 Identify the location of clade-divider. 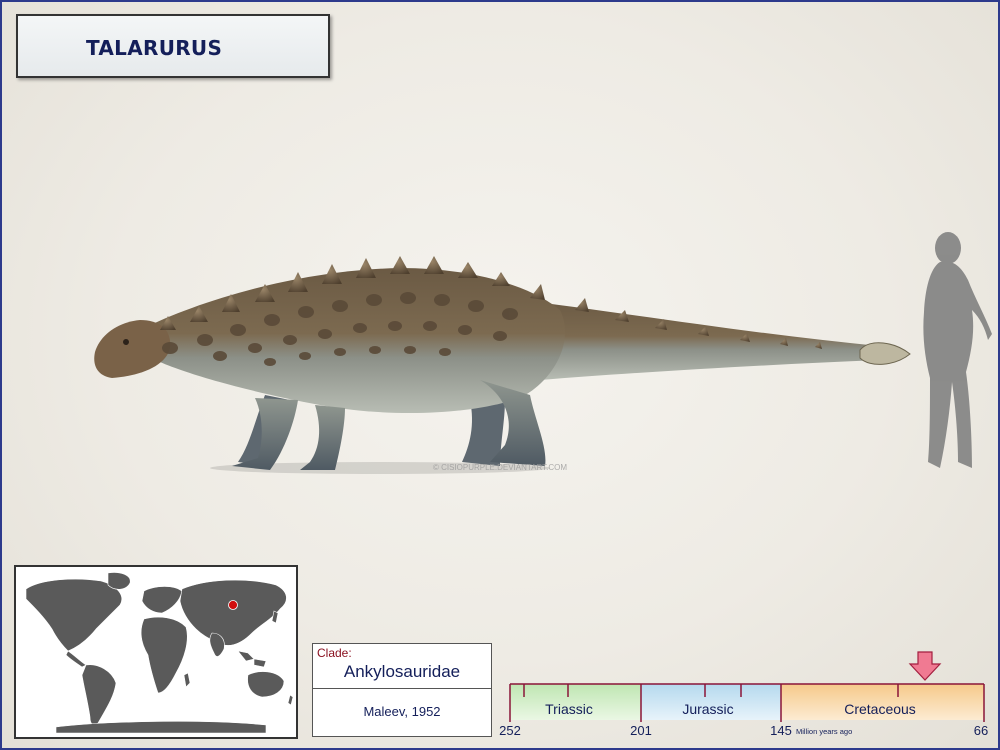
(402, 688).